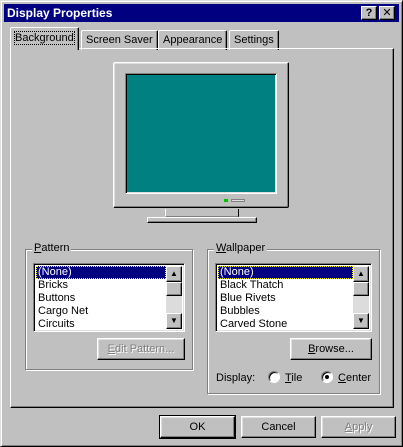 This screenshot has height=447, width=403. I want to click on monitor-stand, so click(202, 220).